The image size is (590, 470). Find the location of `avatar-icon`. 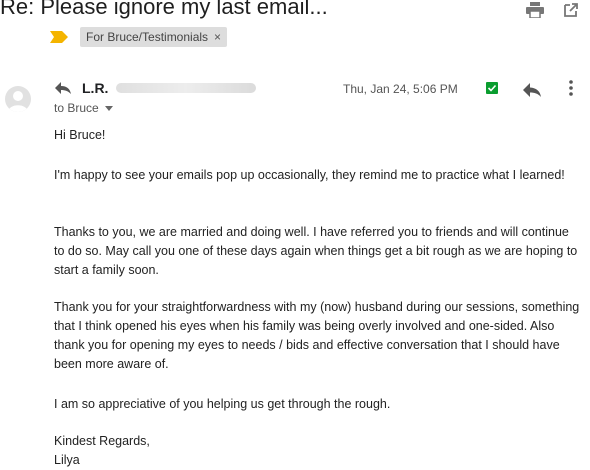

avatar-icon is located at coordinates (18, 99).